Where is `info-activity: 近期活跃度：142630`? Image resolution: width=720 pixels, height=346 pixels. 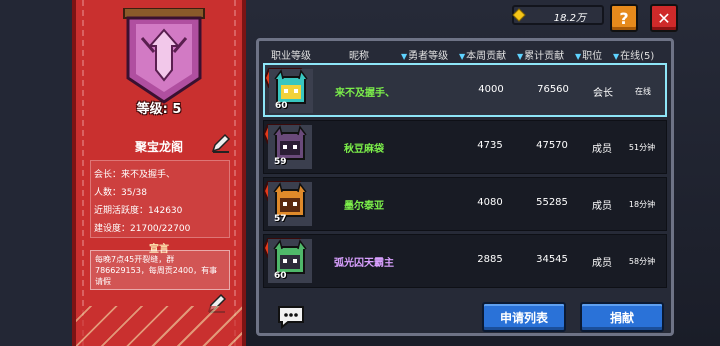 info-activity: 近期活跃度：142630 is located at coordinates (138, 211).